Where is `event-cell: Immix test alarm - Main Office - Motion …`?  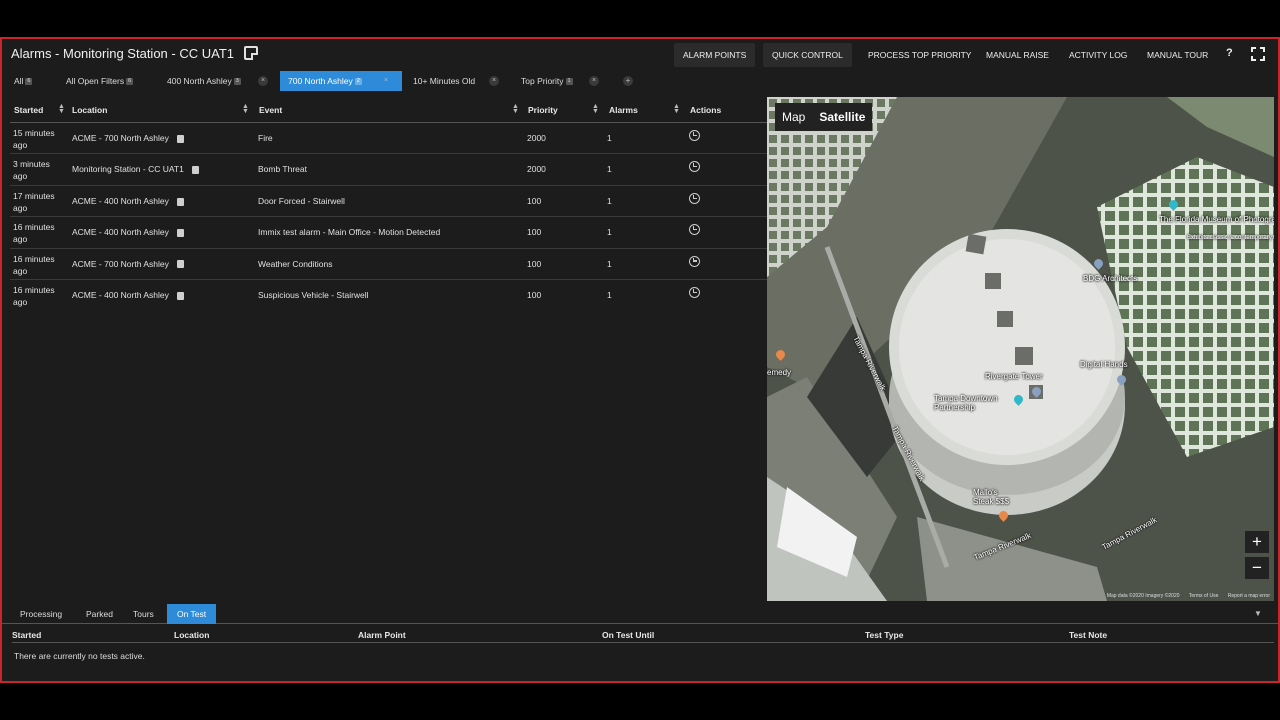 event-cell: Immix test alarm - Main Office - Motion … is located at coordinates (349, 232).